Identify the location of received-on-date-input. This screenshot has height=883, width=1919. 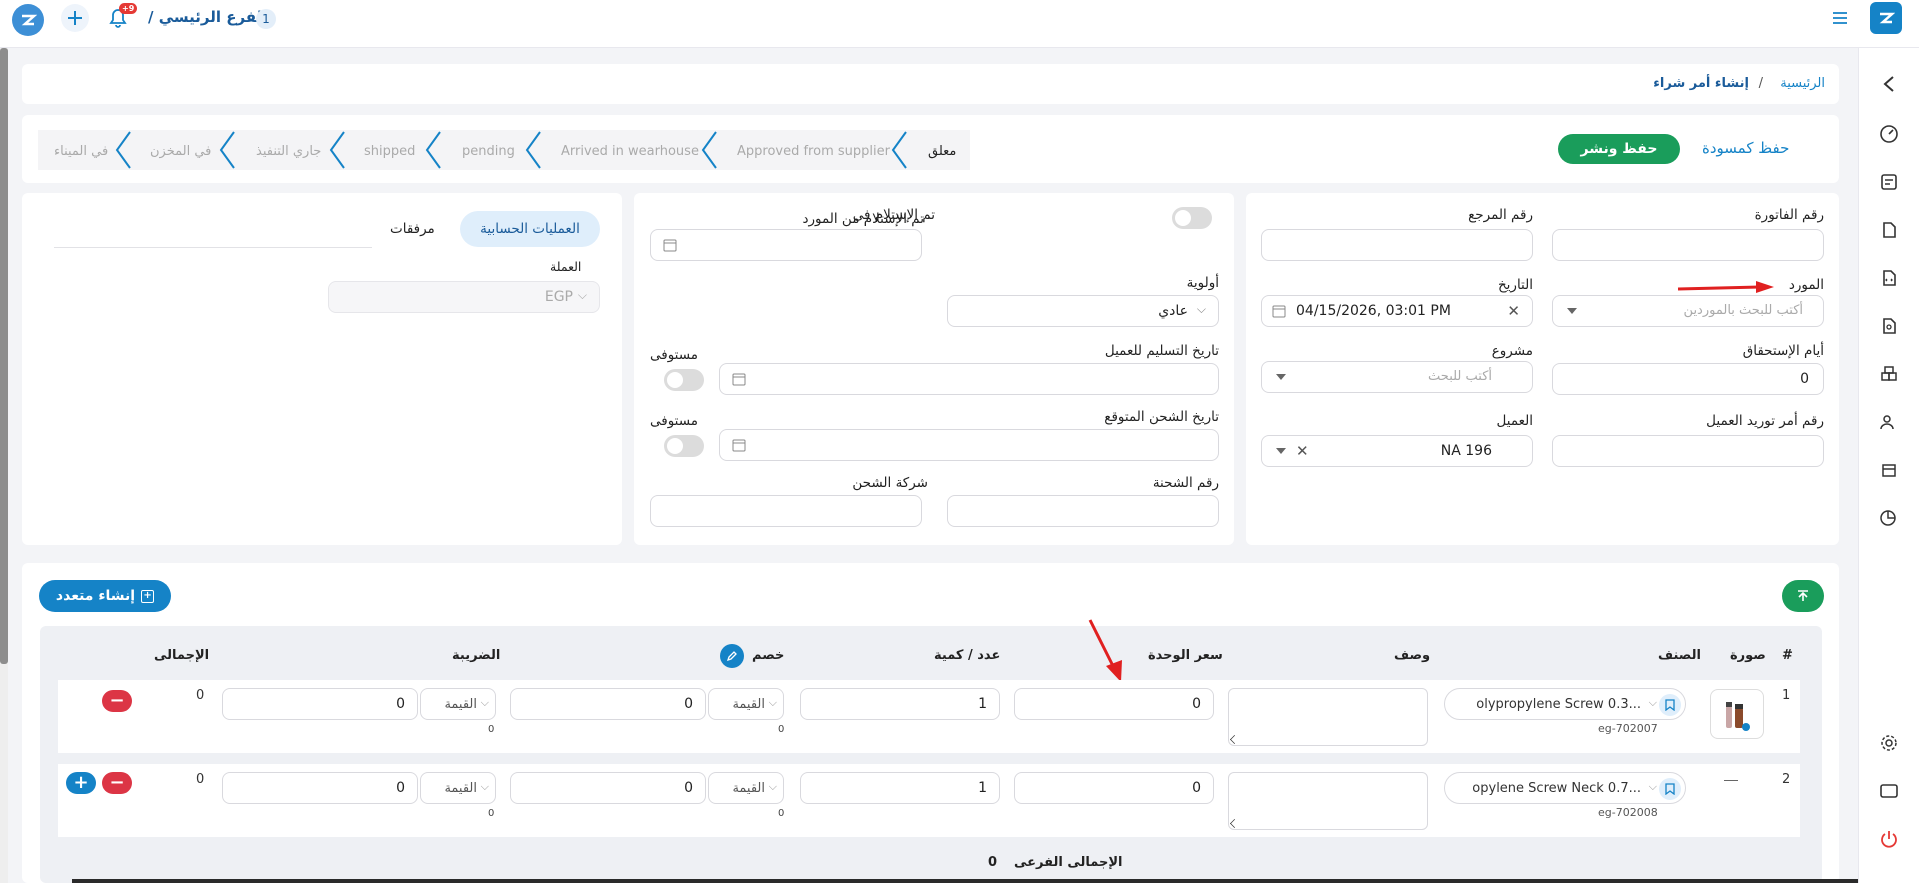
(786, 245).